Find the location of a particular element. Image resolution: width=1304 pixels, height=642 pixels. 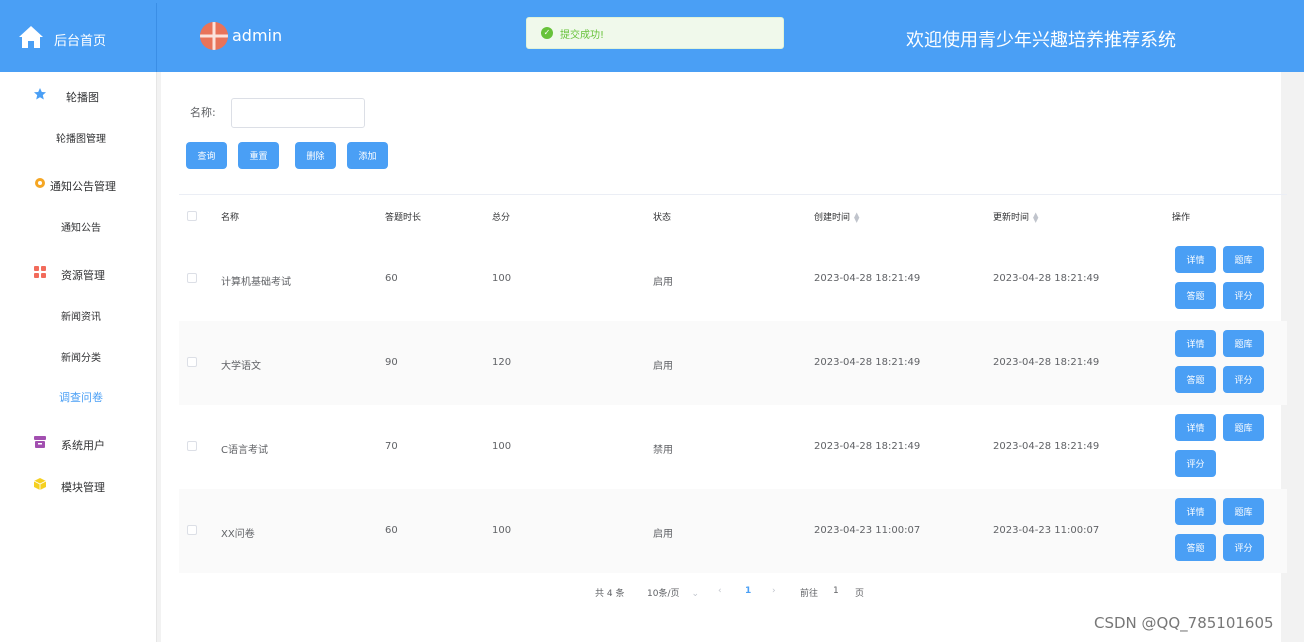

success-toast: ✓ 提交成功! is located at coordinates (655, 33).